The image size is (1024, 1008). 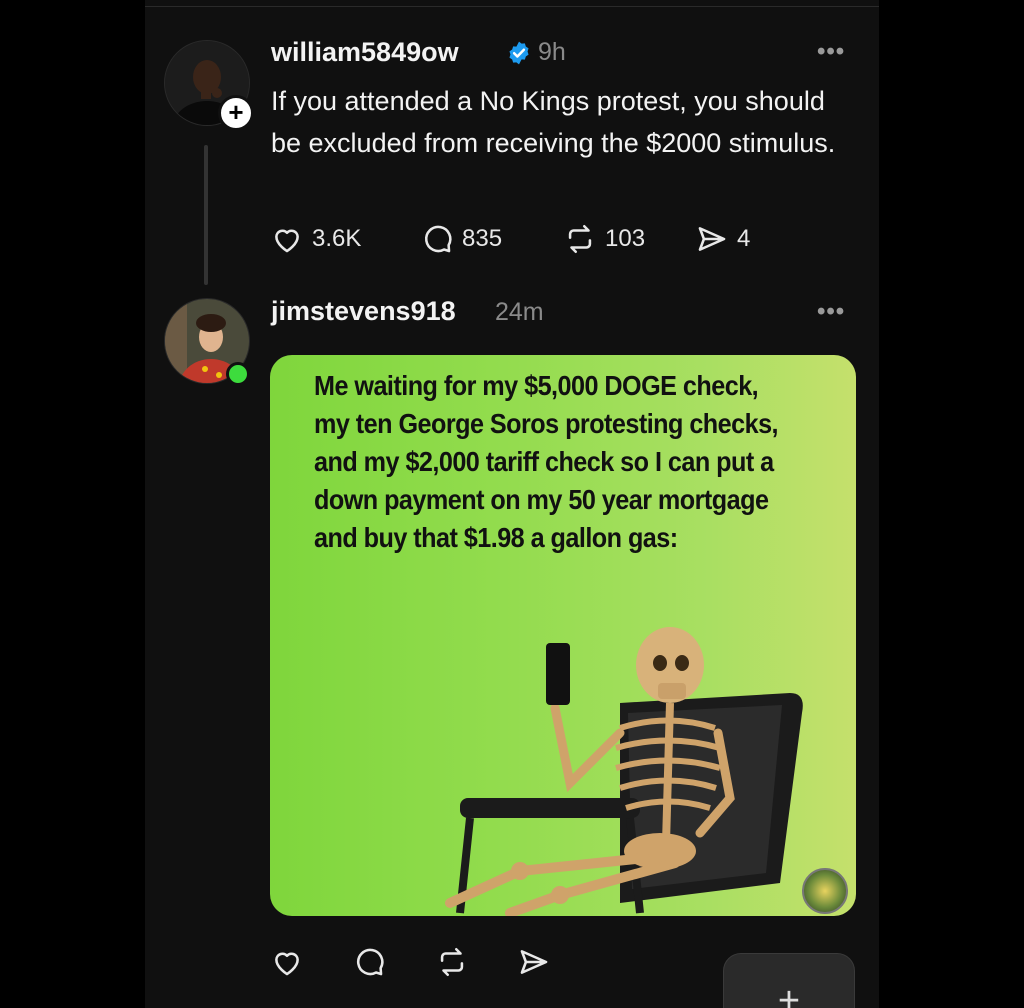 I want to click on reply-button: 835, so click(x=461, y=239).